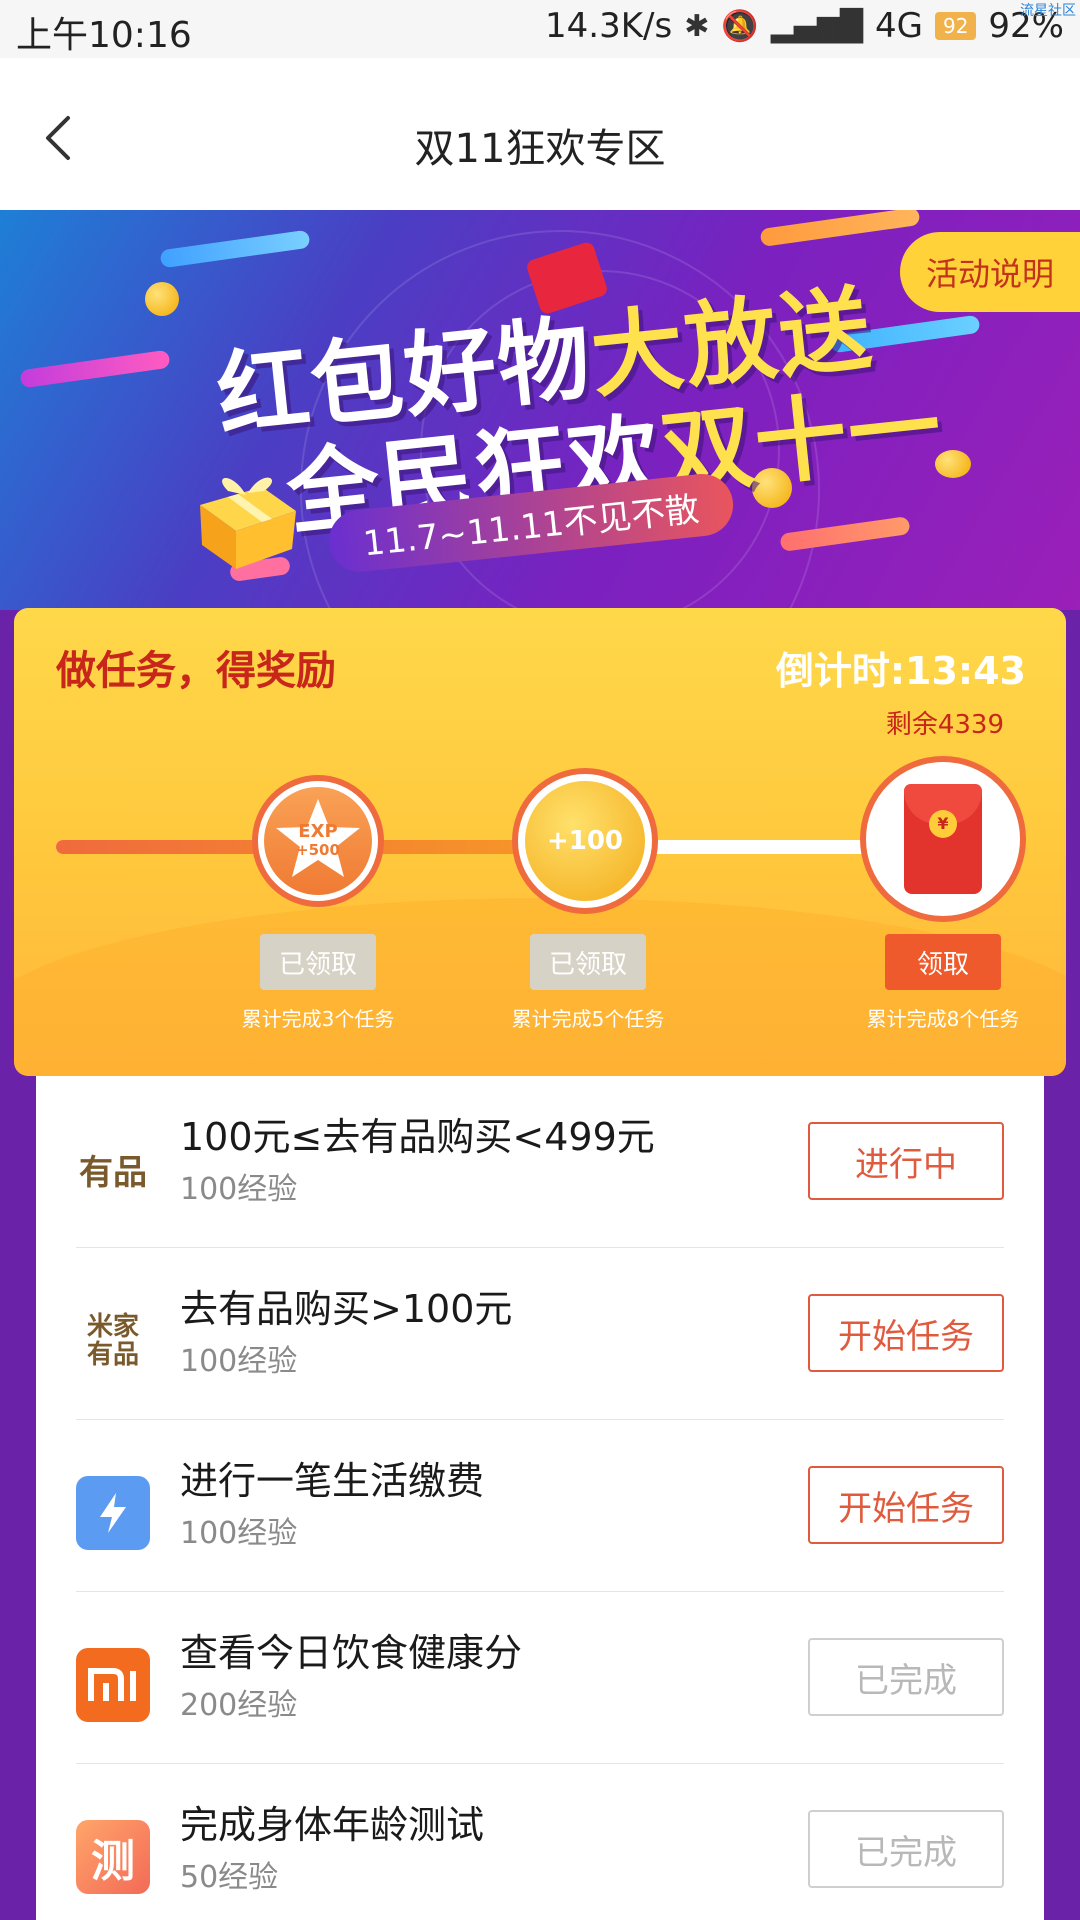 This screenshot has width=1080, height=1920. I want to click on youpin-logo-icon: 有品, so click(113, 1172).